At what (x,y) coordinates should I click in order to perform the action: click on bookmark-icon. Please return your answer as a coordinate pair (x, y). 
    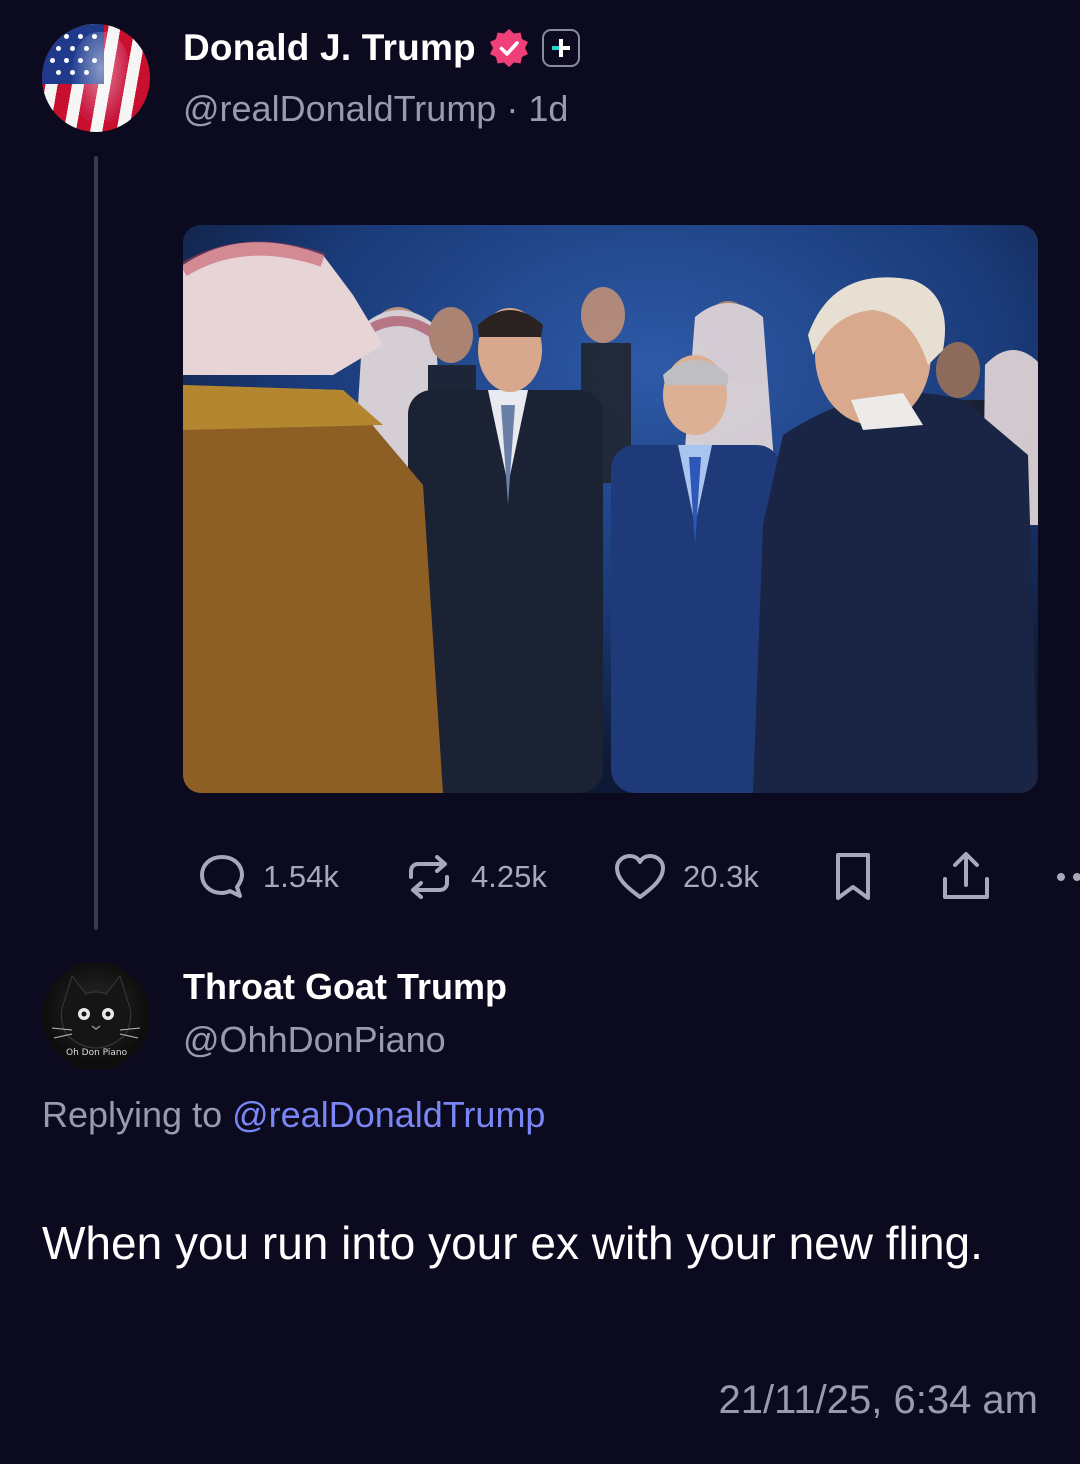
    Looking at the image, I should click on (853, 876).